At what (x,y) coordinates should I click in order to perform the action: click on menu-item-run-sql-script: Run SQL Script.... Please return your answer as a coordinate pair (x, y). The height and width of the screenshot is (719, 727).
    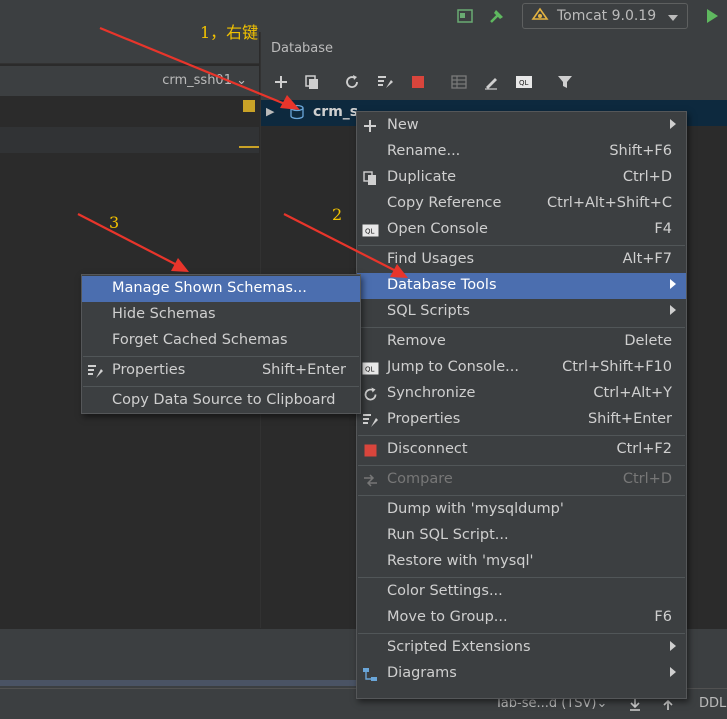
    Looking at the image, I should click on (521, 536).